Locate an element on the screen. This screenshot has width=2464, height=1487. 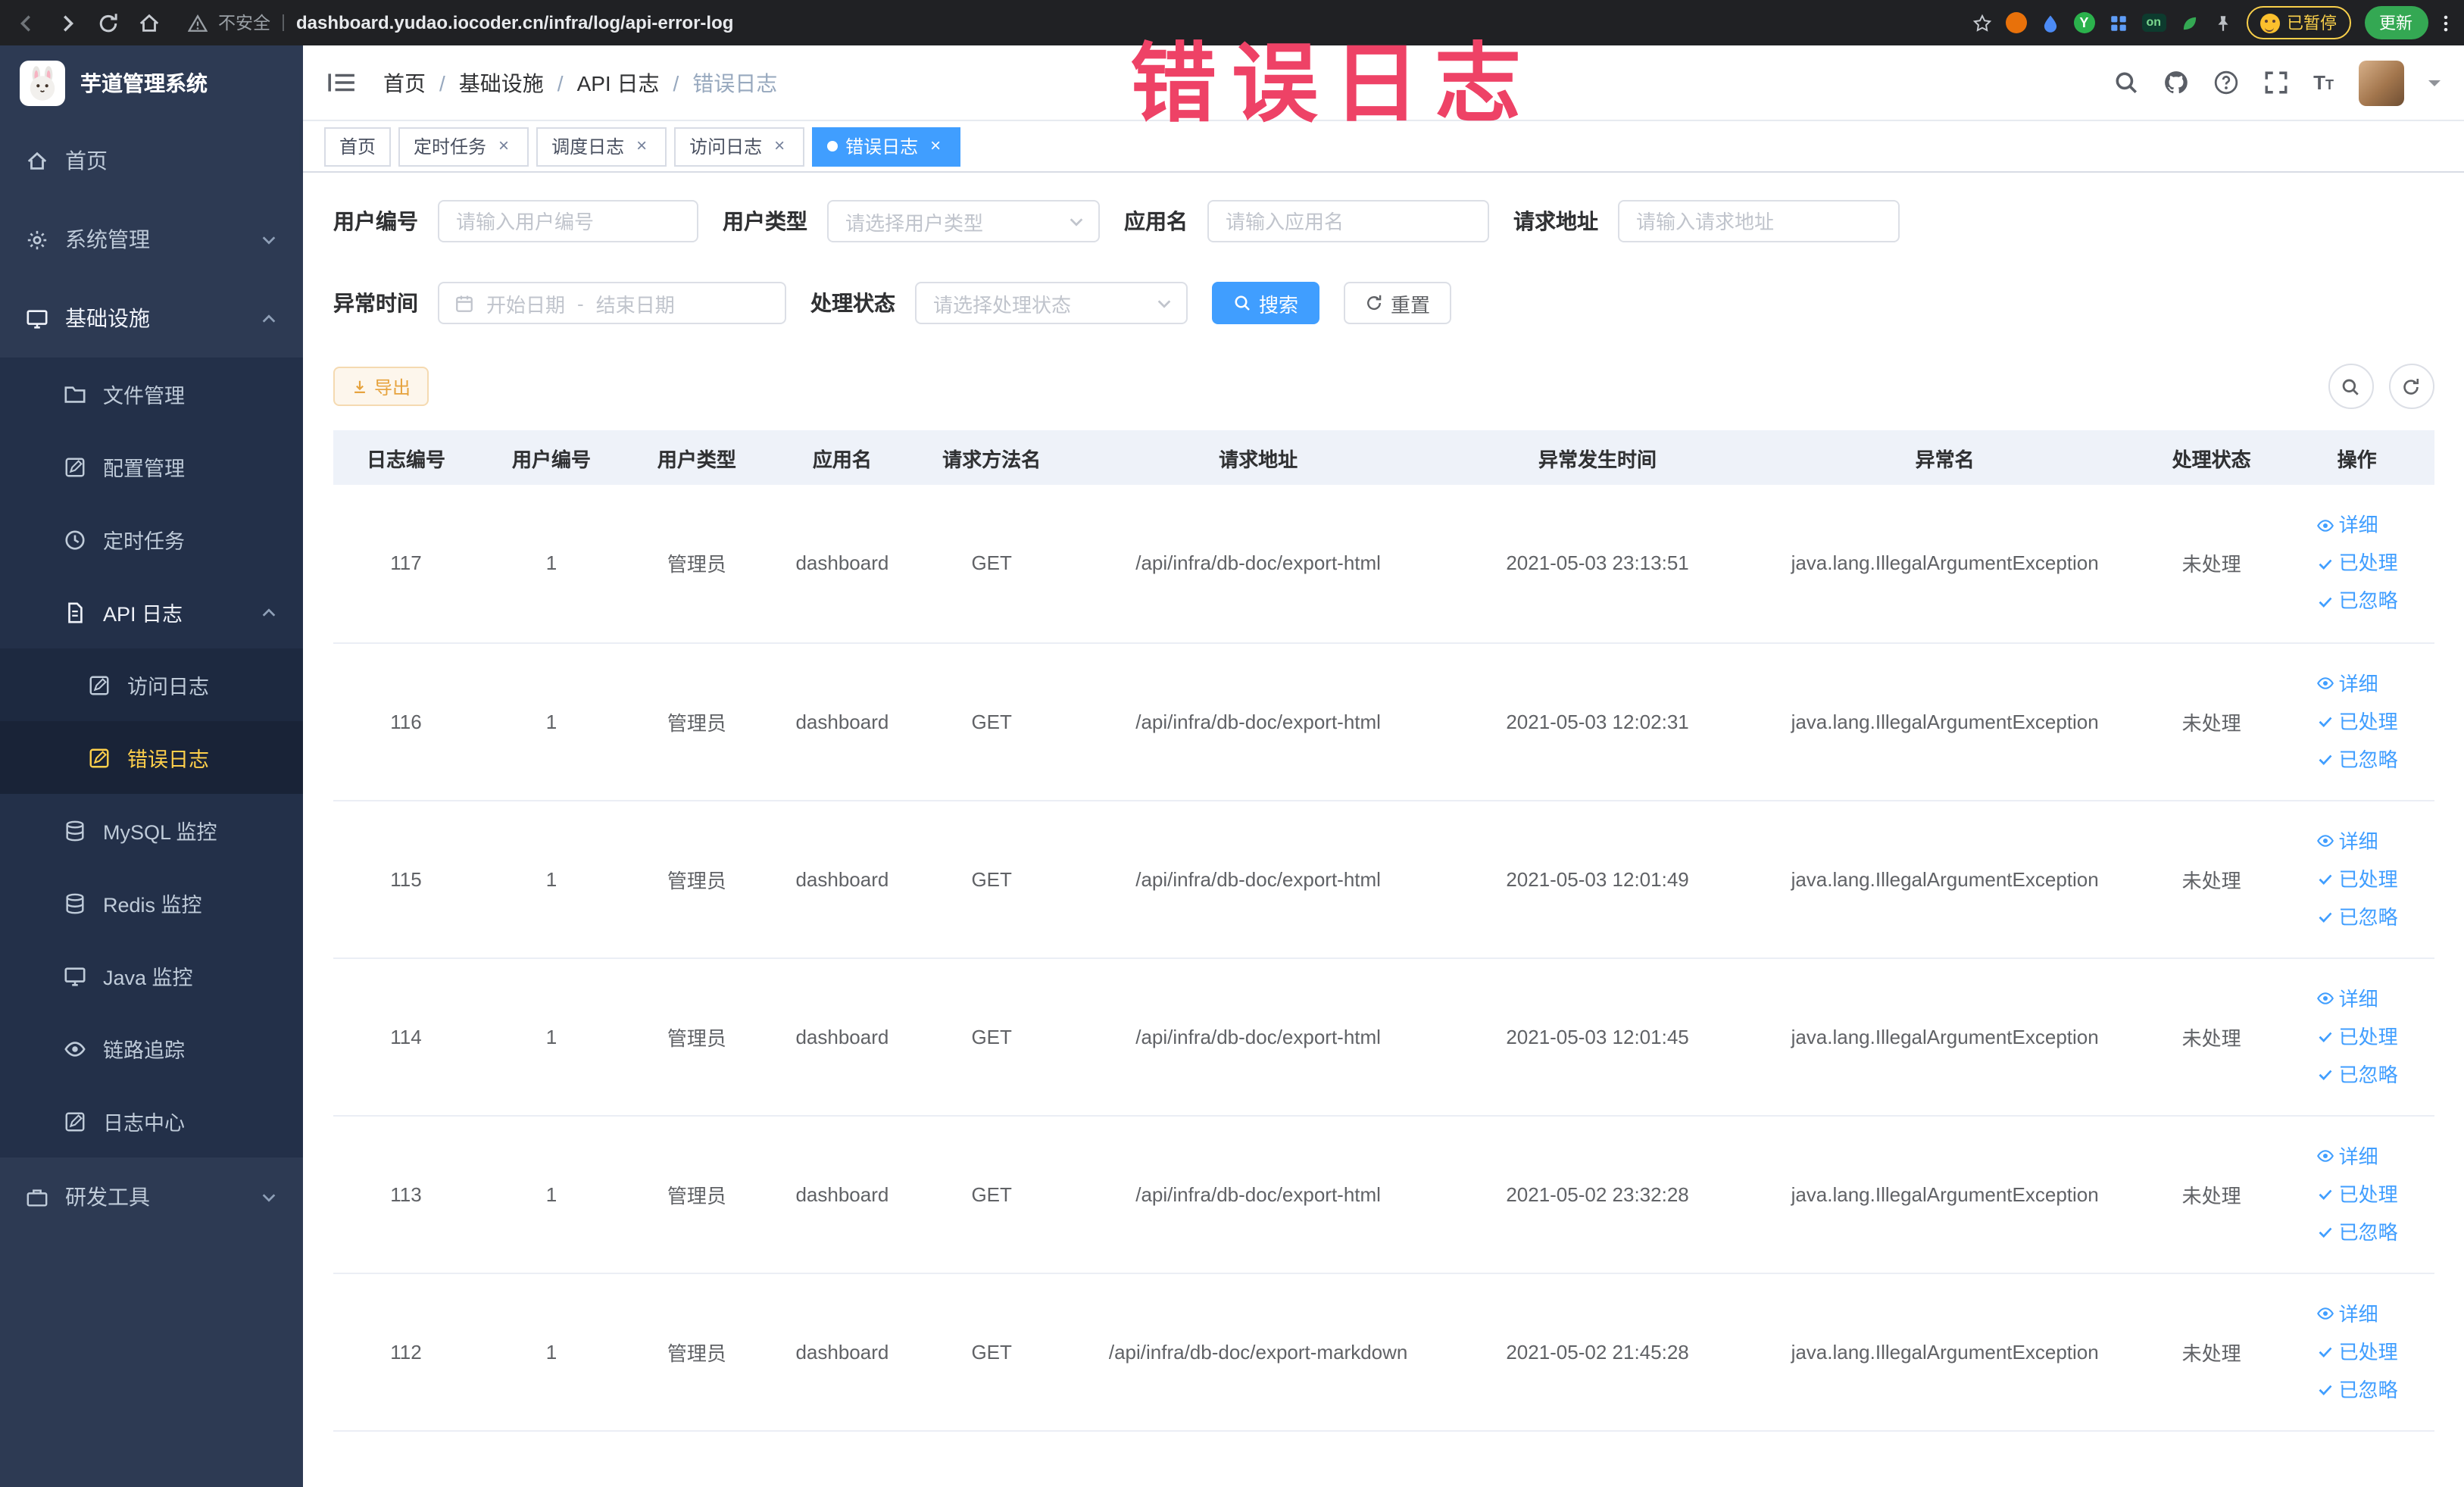
tab-scheduled-jobs: 定时任务 × is located at coordinates (463, 146).